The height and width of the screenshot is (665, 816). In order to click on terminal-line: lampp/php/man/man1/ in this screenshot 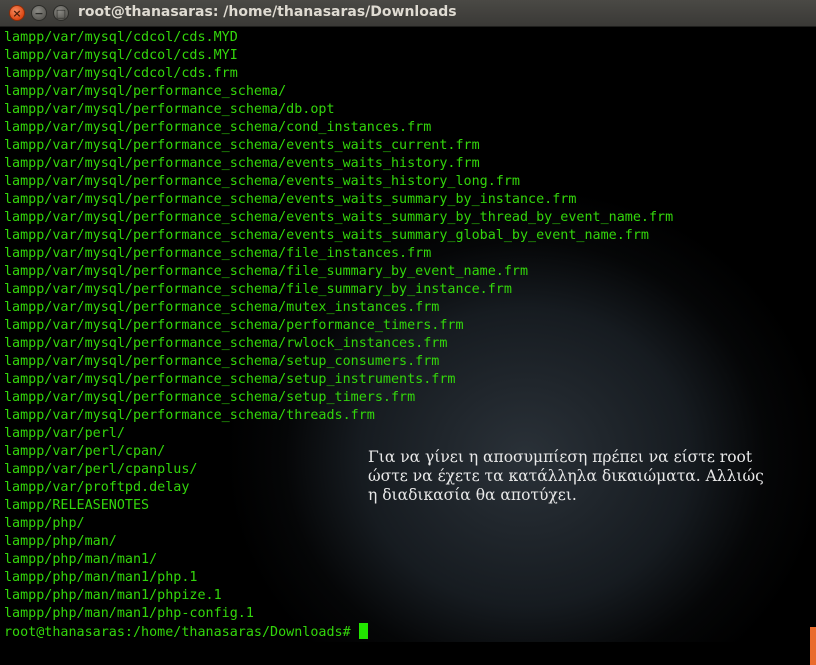, I will do `click(81, 559)`.